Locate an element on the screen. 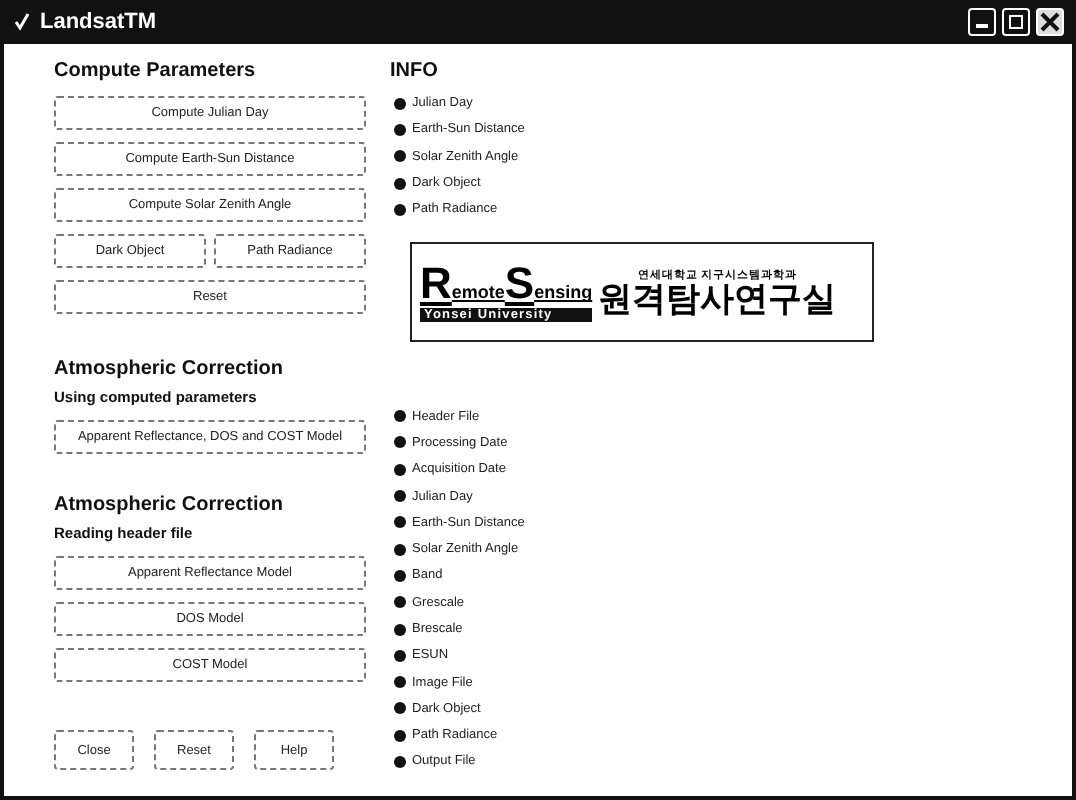  logo-letter: R is located at coordinates (436, 284).